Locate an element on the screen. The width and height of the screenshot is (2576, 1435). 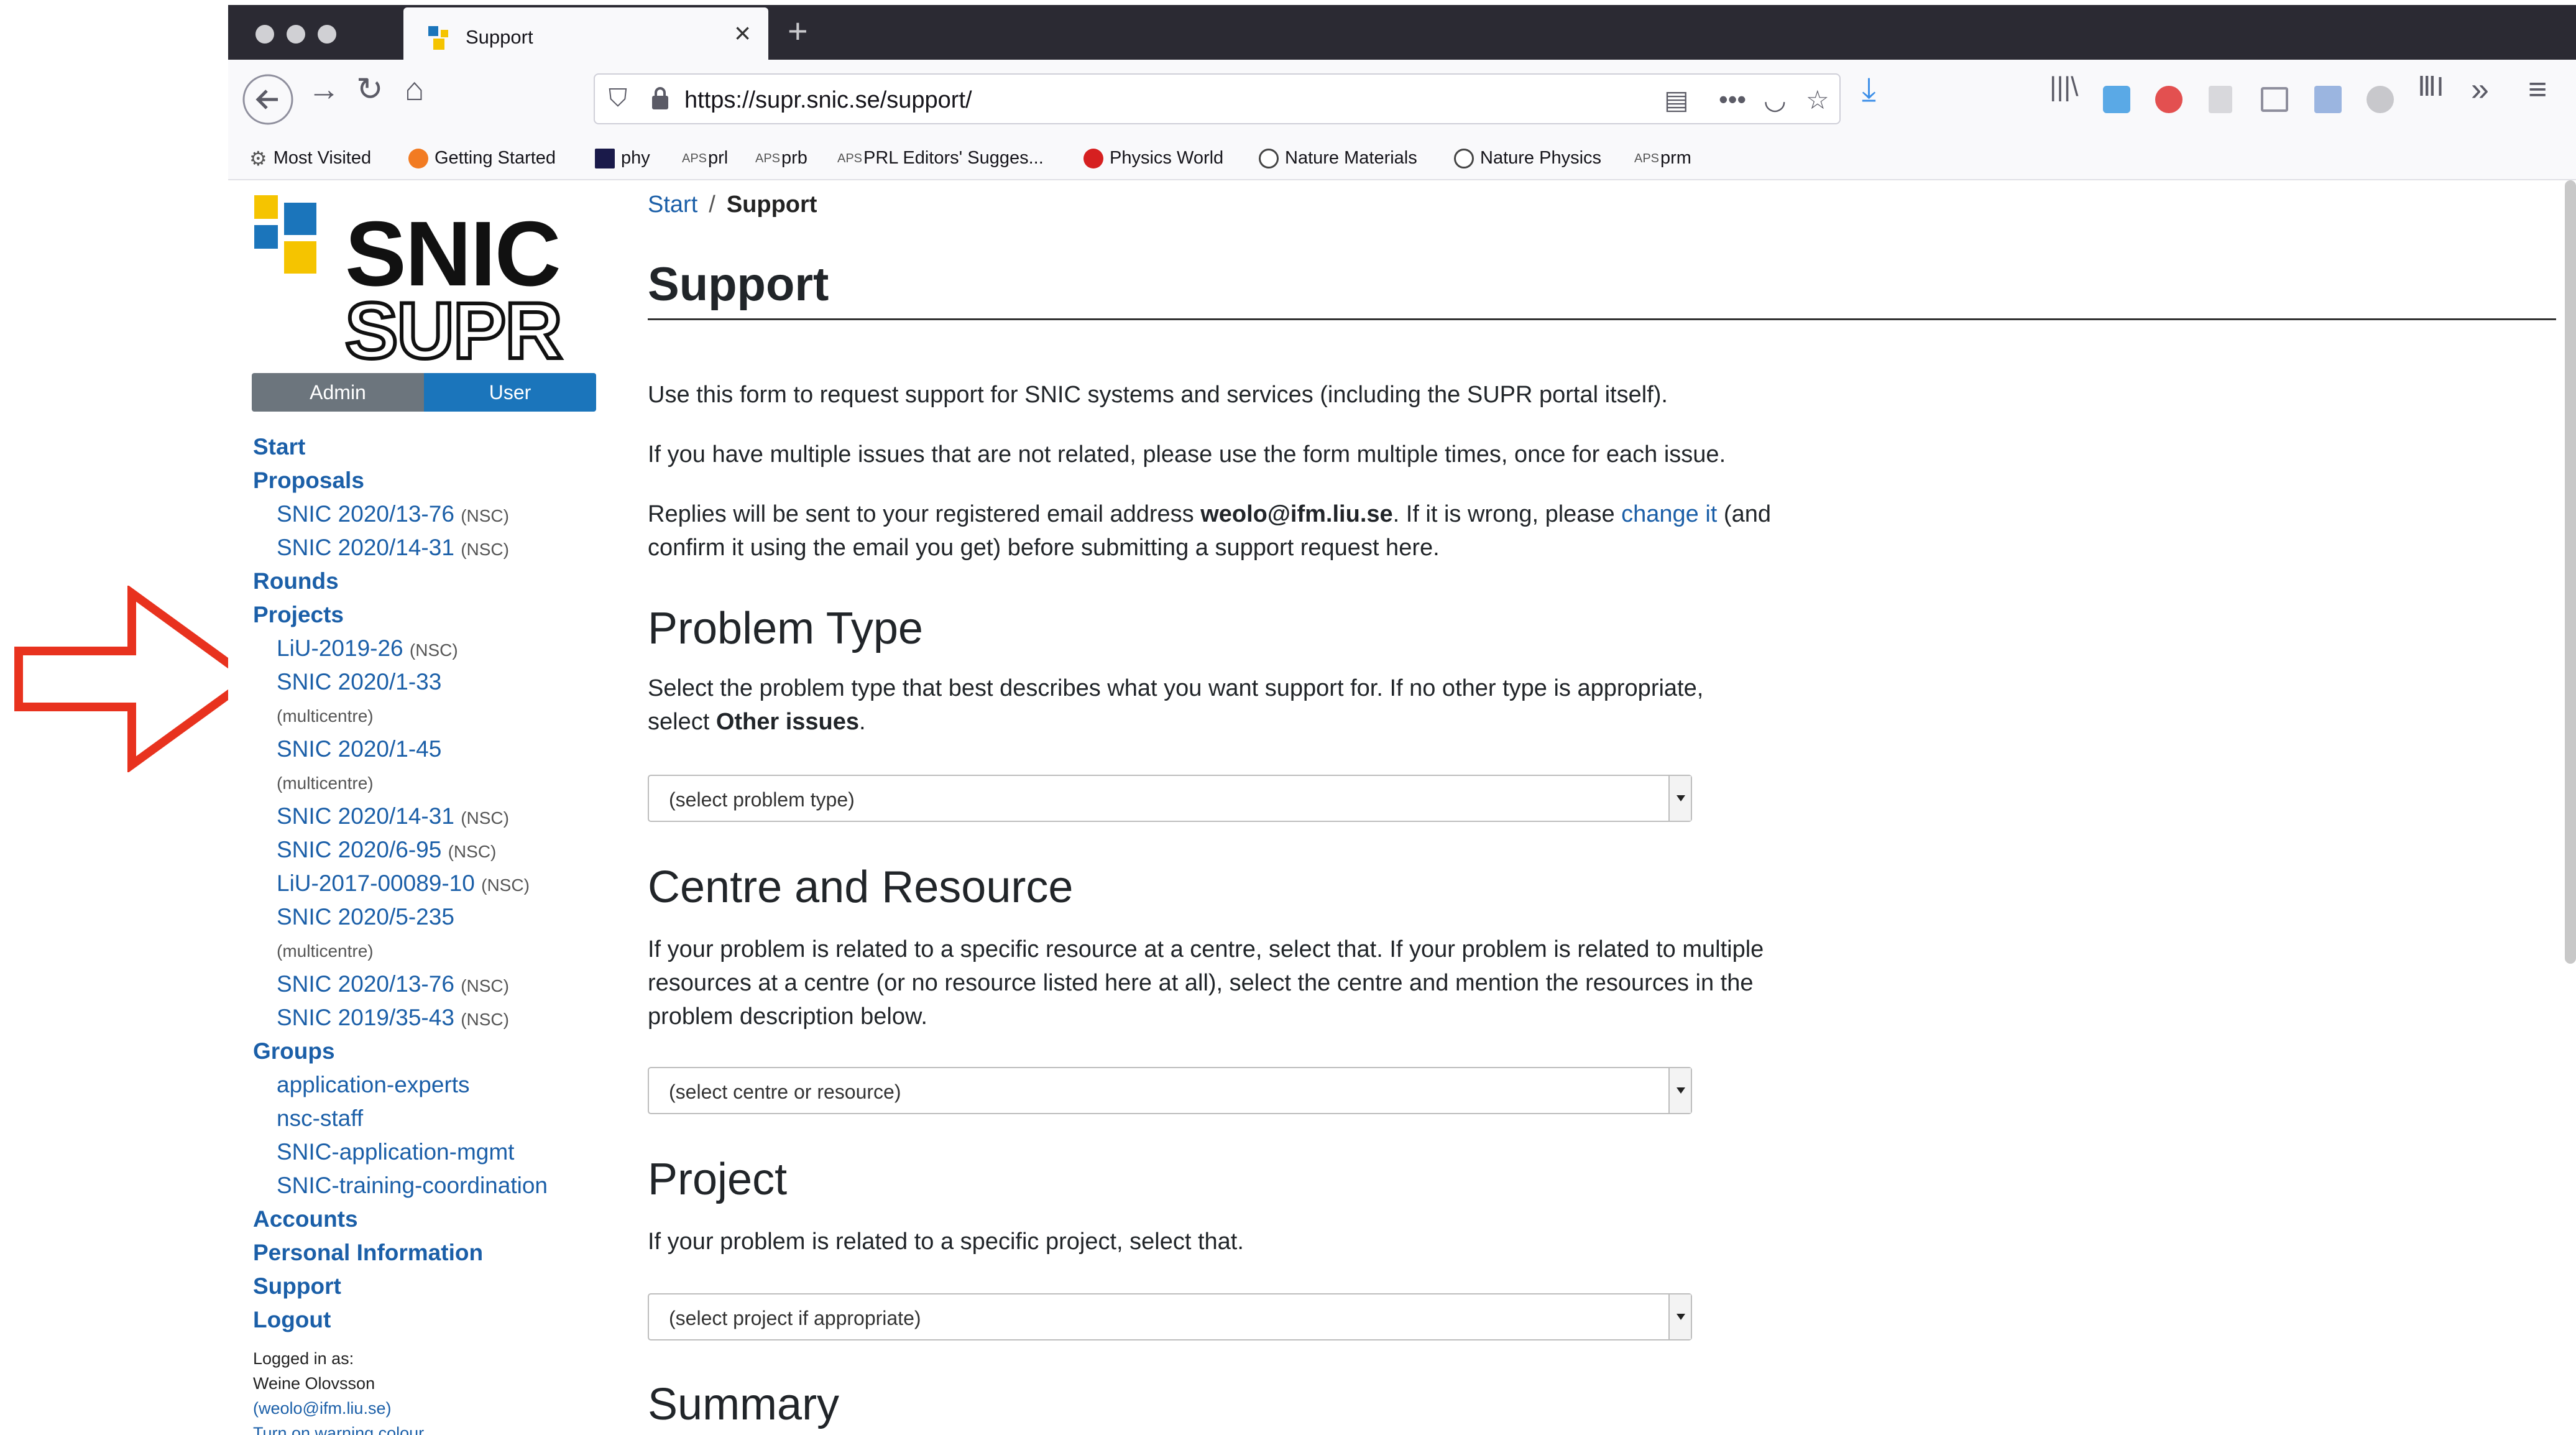
sidebar-item-project: SNIC 2020/14-31 (NSC) is located at coordinates (393, 816).